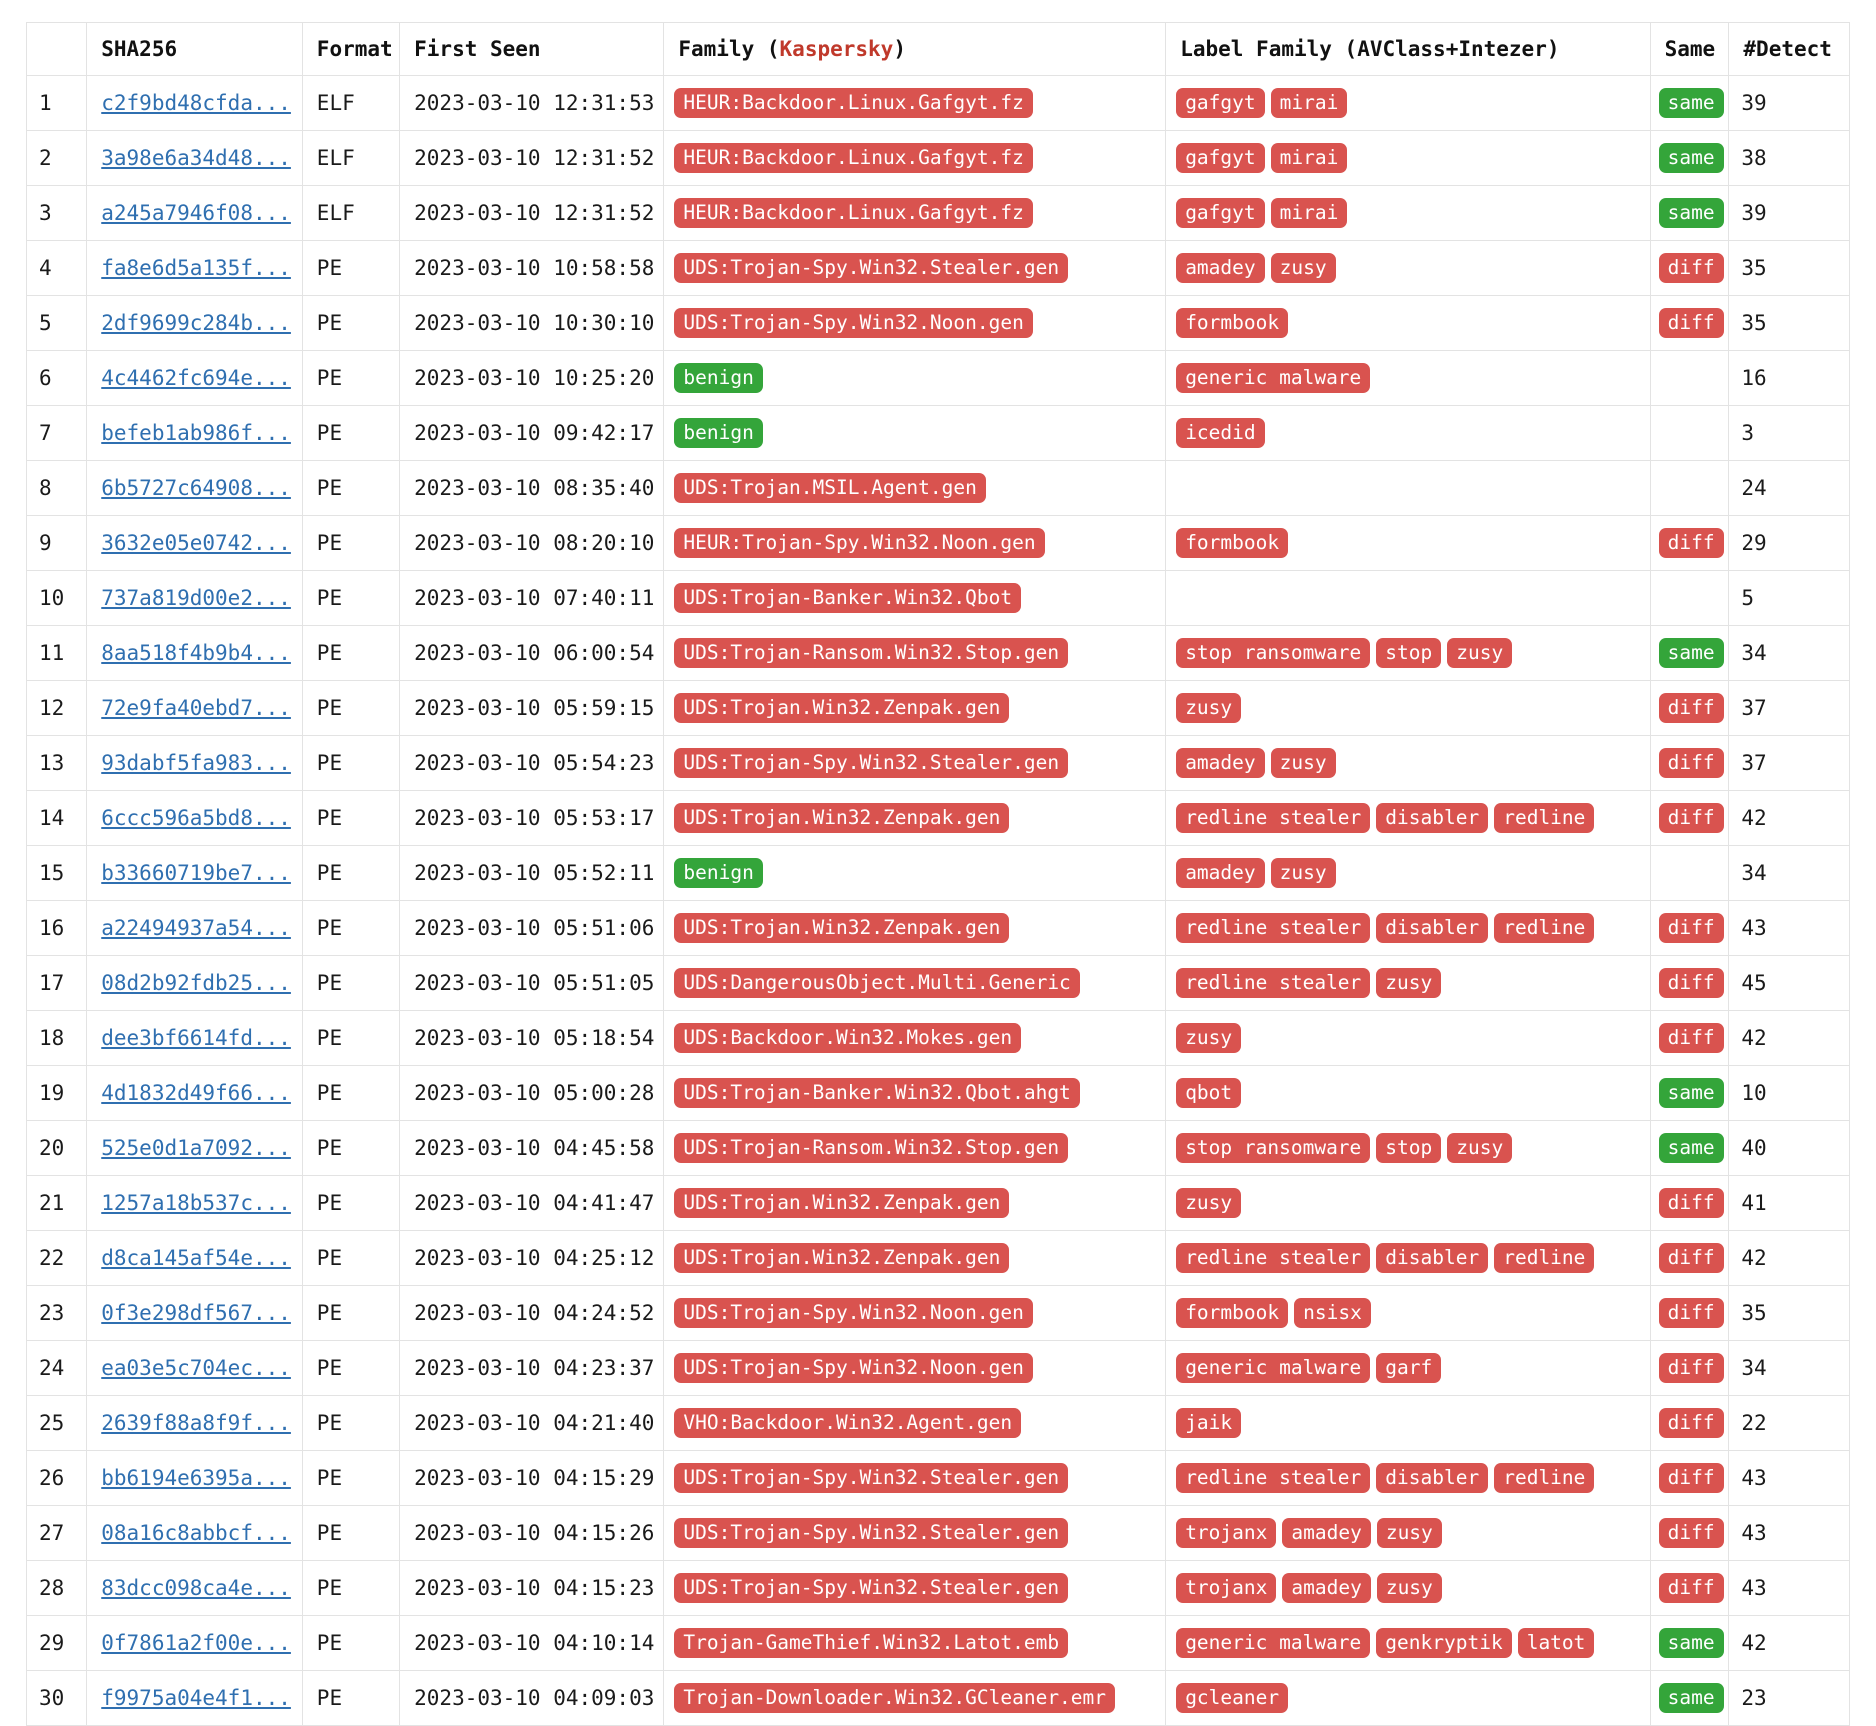  Describe the element at coordinates (871, 1148) in the screenshot. I see `family-badge: UDS:Trojan-Ransom.Win32.Stop.gen` at that location.